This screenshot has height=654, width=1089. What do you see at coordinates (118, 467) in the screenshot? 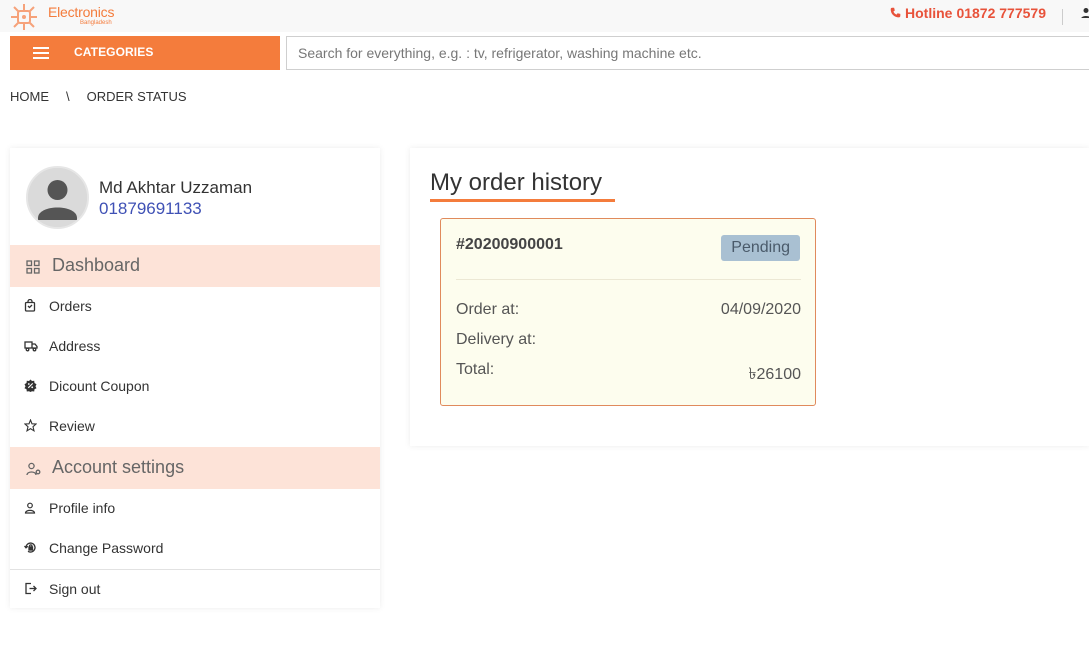
I see `sidebar-account-settings-label: Account settings` at bounding box center [118, 467].